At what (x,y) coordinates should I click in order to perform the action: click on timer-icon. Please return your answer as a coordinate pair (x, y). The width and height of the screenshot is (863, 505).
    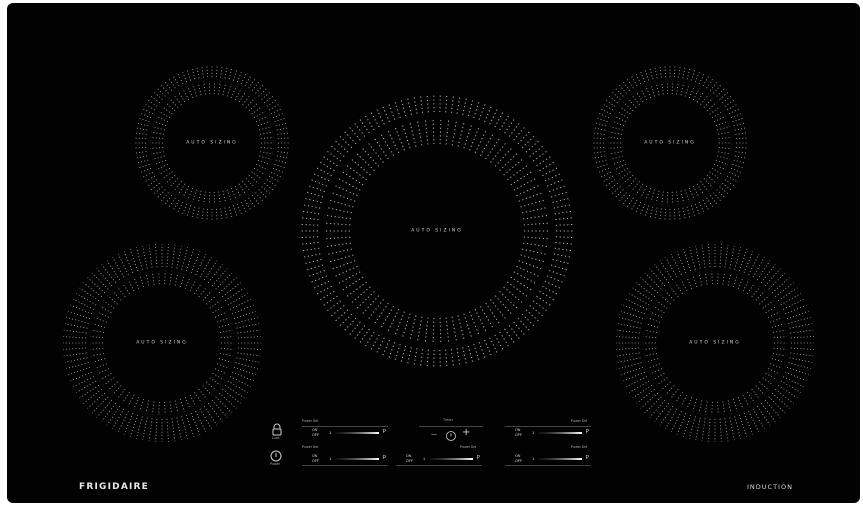
    Looking at the image, I should click on (451, 436).